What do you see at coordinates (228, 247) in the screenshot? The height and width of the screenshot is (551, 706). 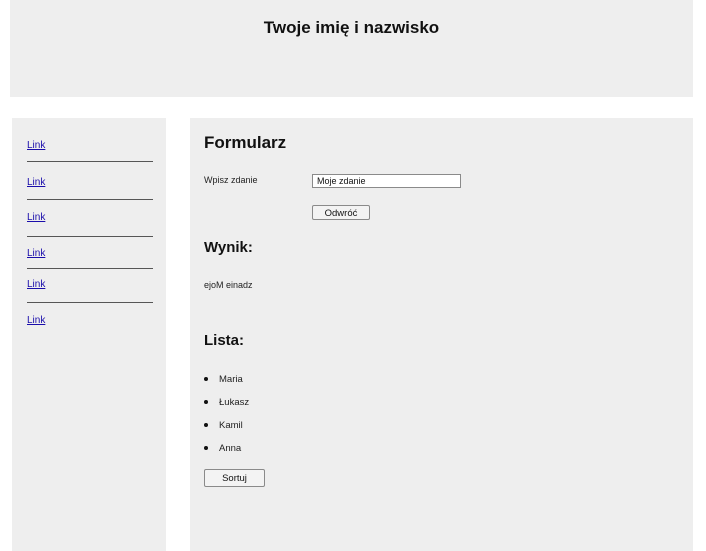 I see `result-heading: Wynik:` at bounding box center [228, 247].